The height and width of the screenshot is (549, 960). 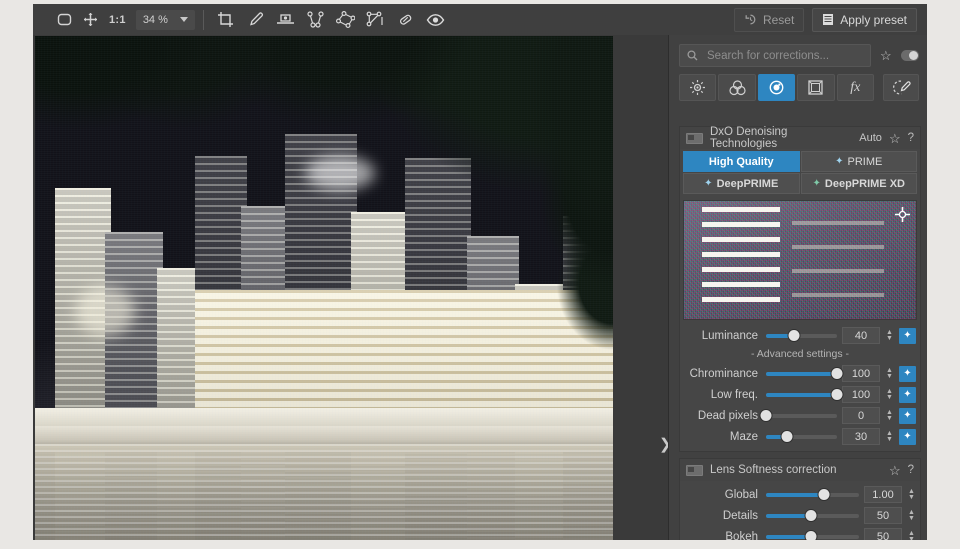 What do you see at coordinates (769, 19) in the screenshot?
I see `reset-button: Reset` at bounding box center [769, 19].